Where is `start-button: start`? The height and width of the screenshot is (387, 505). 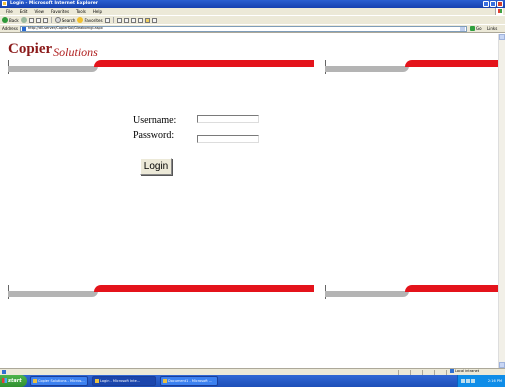 start-button: start is located at coordinates (13, 381).